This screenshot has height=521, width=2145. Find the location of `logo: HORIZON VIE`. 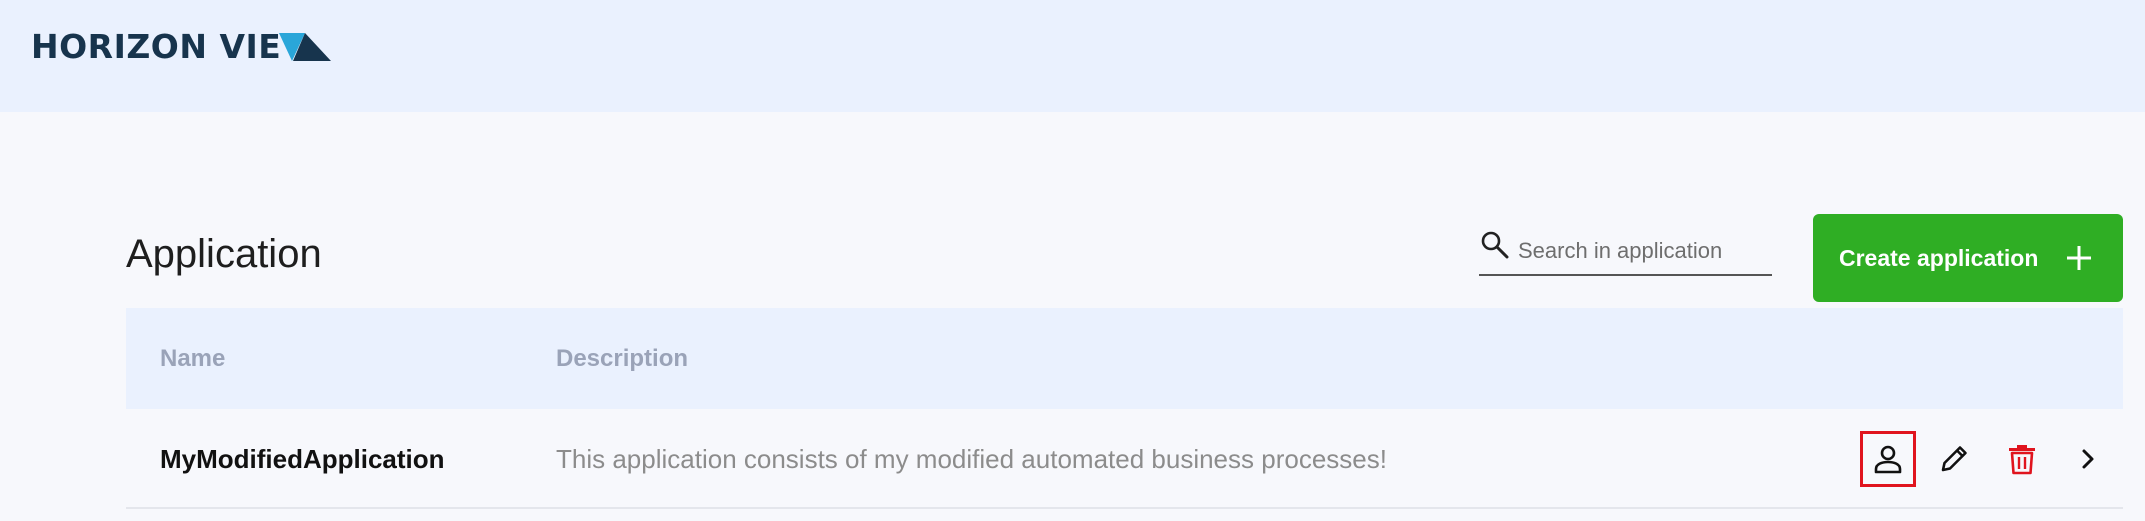

logo: HORIZON VIE is located at coordinates (181, 47).